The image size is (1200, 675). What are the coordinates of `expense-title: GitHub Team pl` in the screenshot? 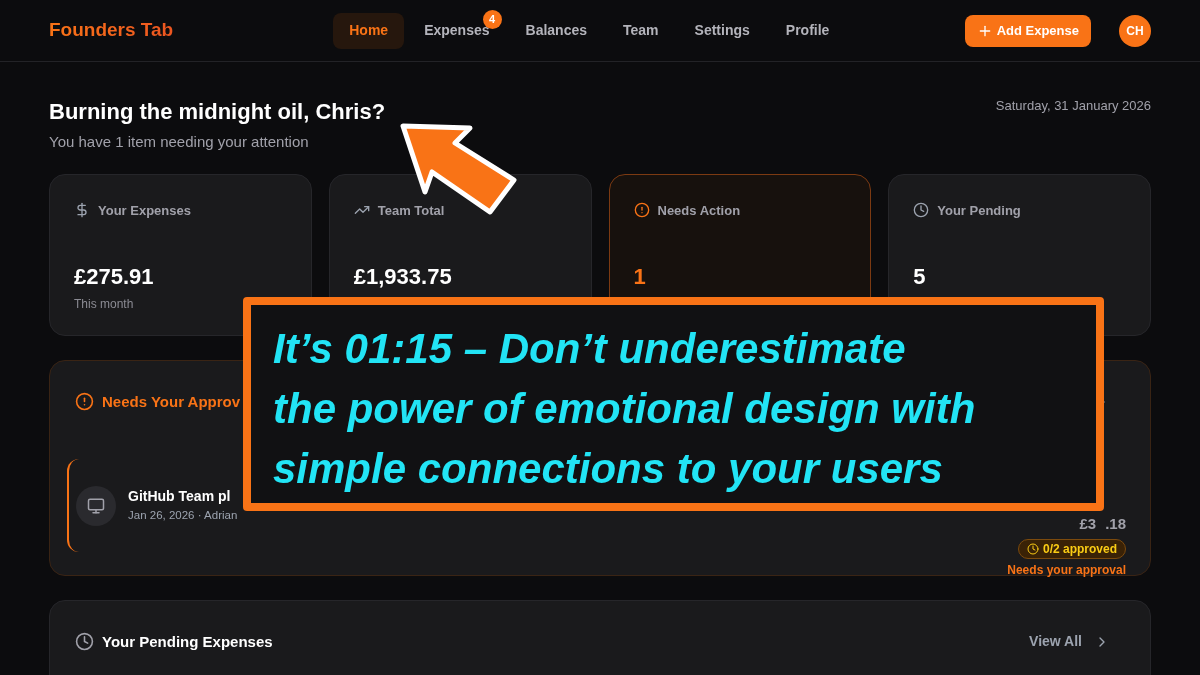 It's located at (179, 497).